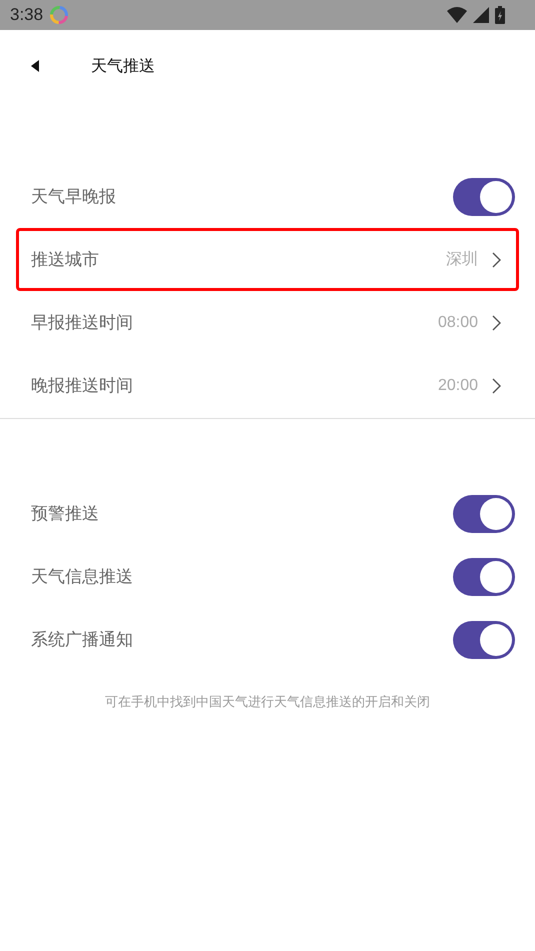 This screenshot has height=951, width=535. I want to click on settings-row: 天气早晚报, so click(267, 196).